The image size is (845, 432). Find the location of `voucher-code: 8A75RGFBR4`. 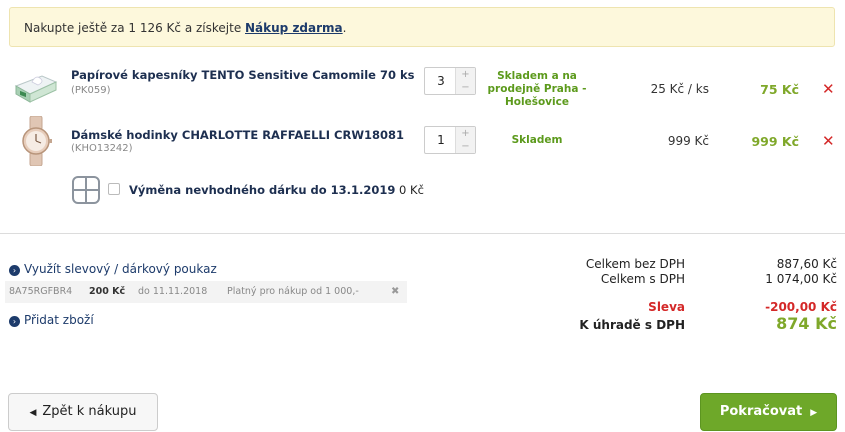

voucher-code: 8A75RGFBR4 is located at coordinates (41, 291).